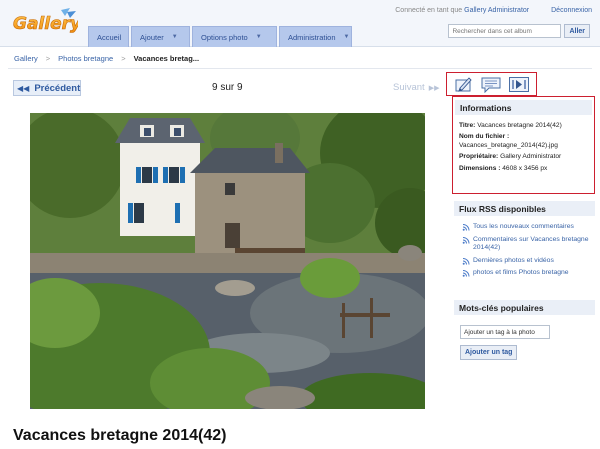 This screenshot has width=600, height=449. I want to click on photo-action-icons, so click(491, 84).